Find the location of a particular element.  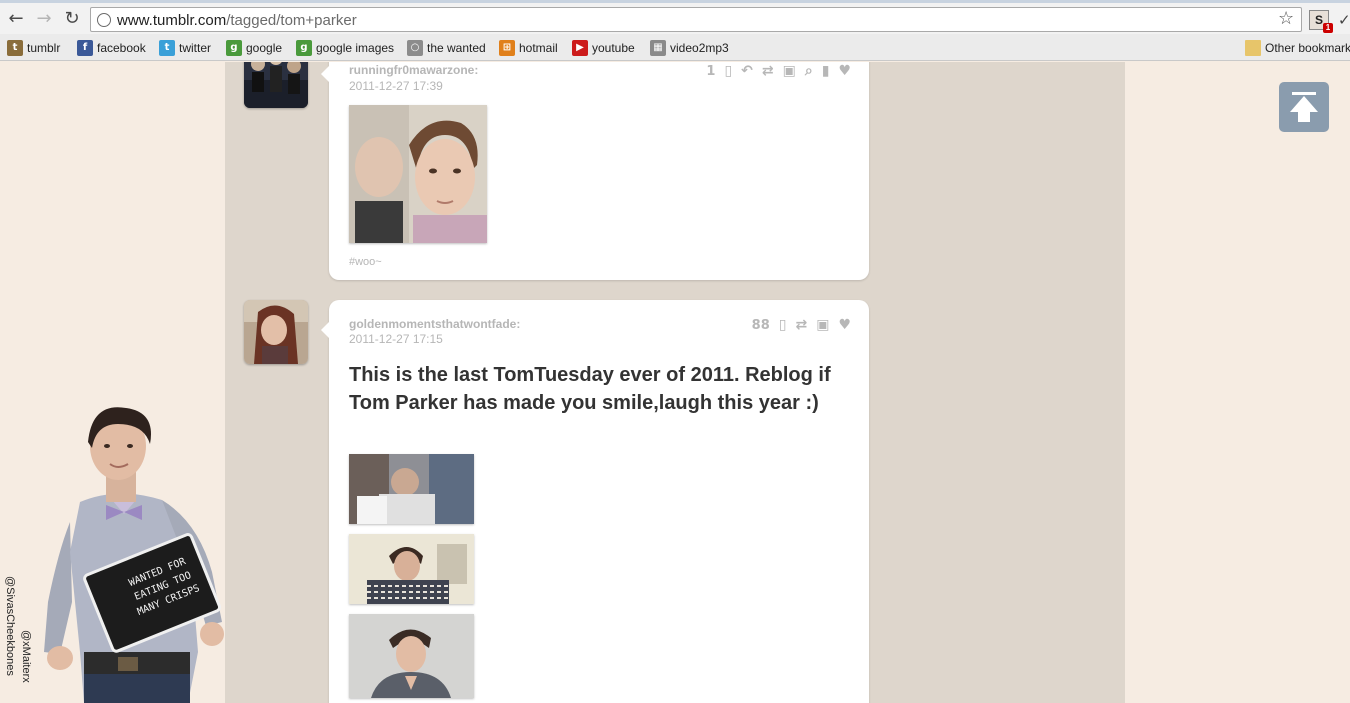

reload-button: ↻ is located at coordinates (72, 19).